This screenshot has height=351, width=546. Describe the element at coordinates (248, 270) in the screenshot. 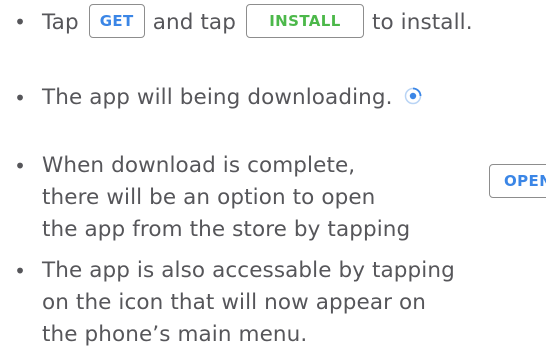

I see `list-item-step-4-line-1: The app is also accessable by tapping` at that location.